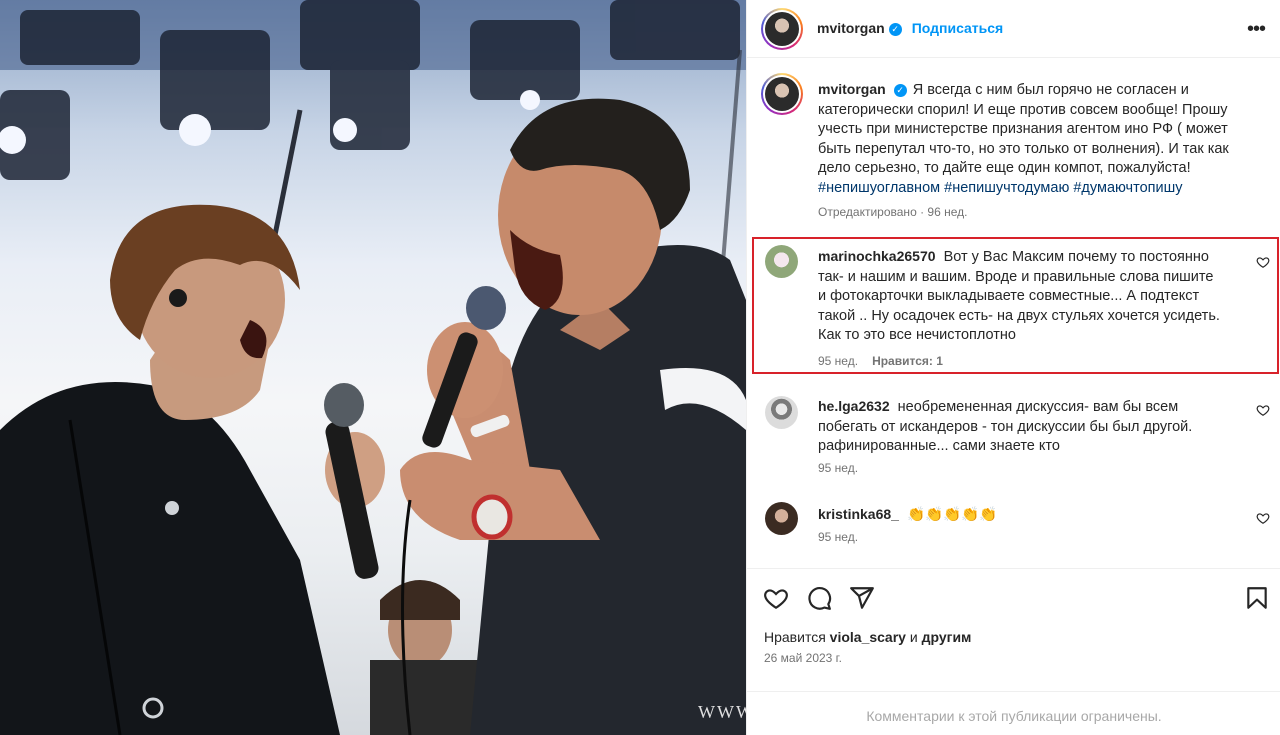 This screenshot has height=735, width=1280. I want to click on comment-username: he.lga2632, so click(854, 406).